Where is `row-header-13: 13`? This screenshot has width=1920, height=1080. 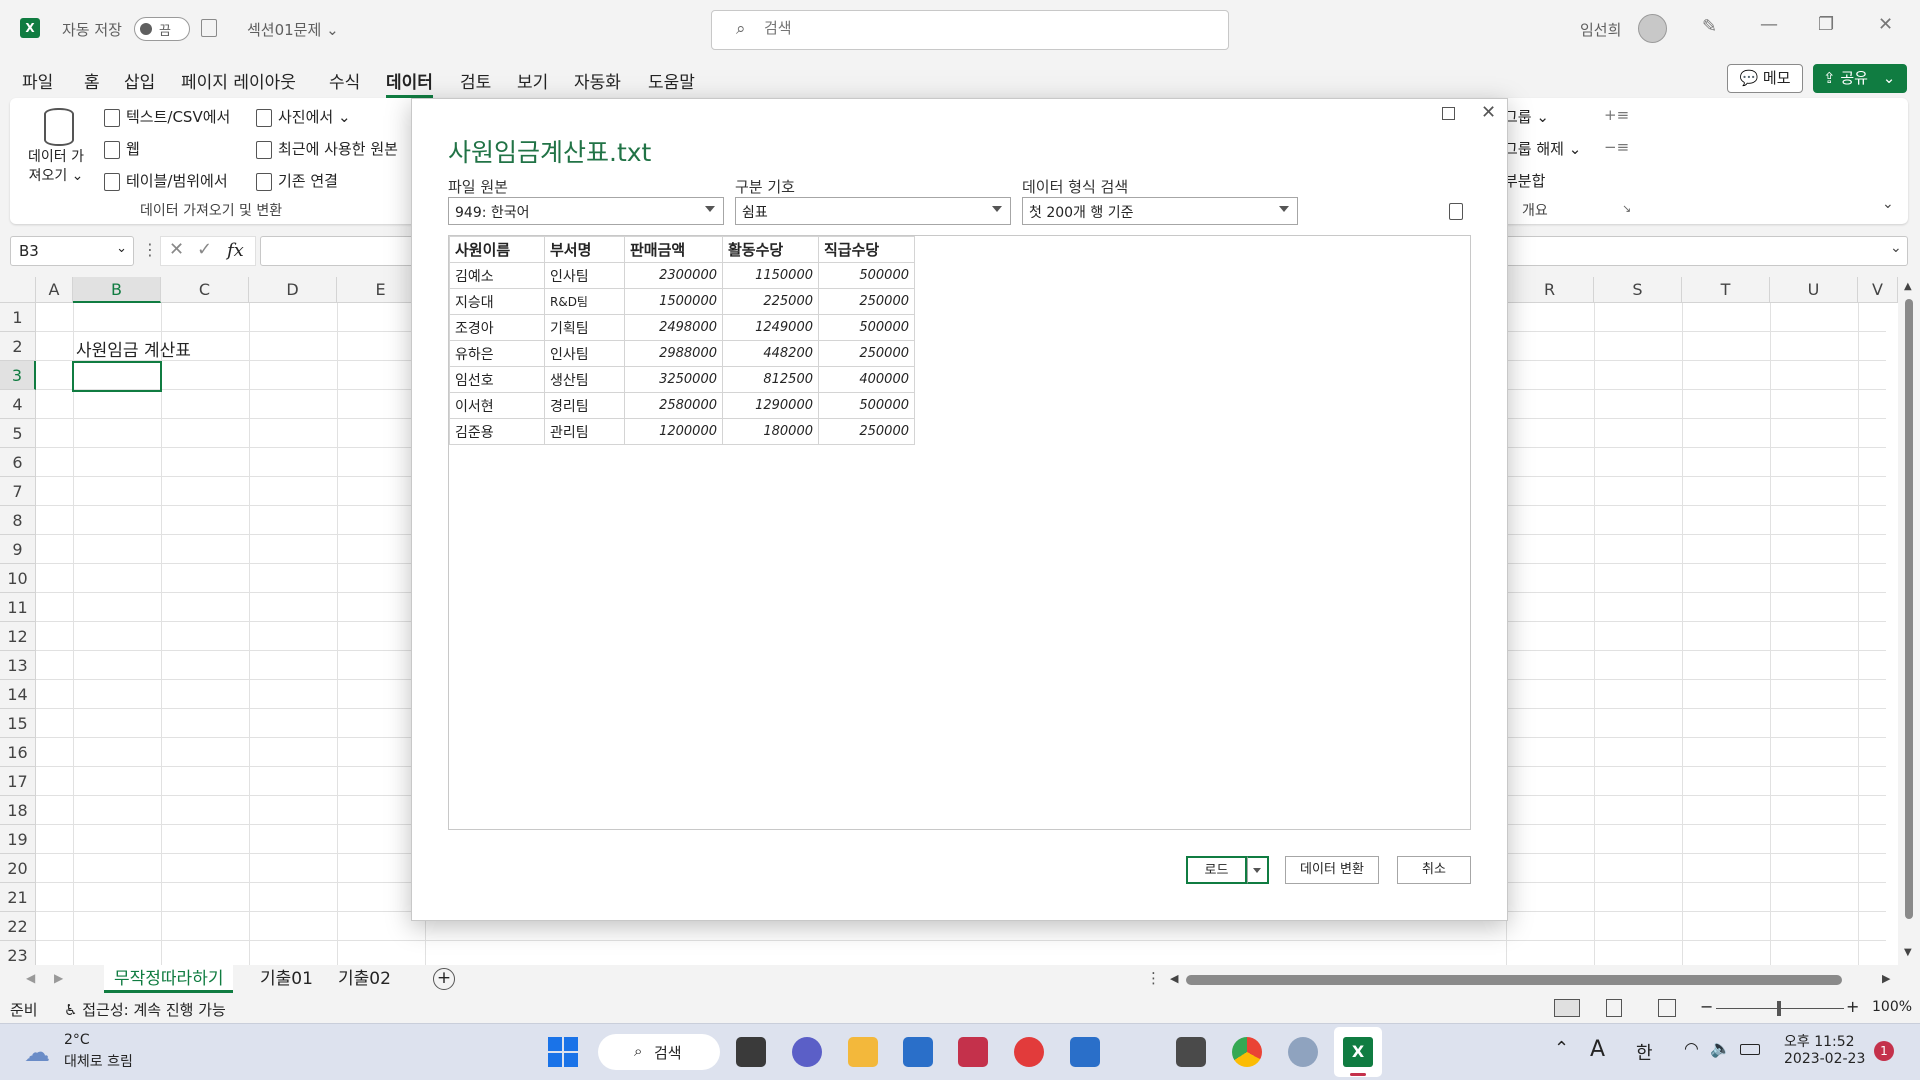 row-header-13: 13 is located at coordinates (18, 665).